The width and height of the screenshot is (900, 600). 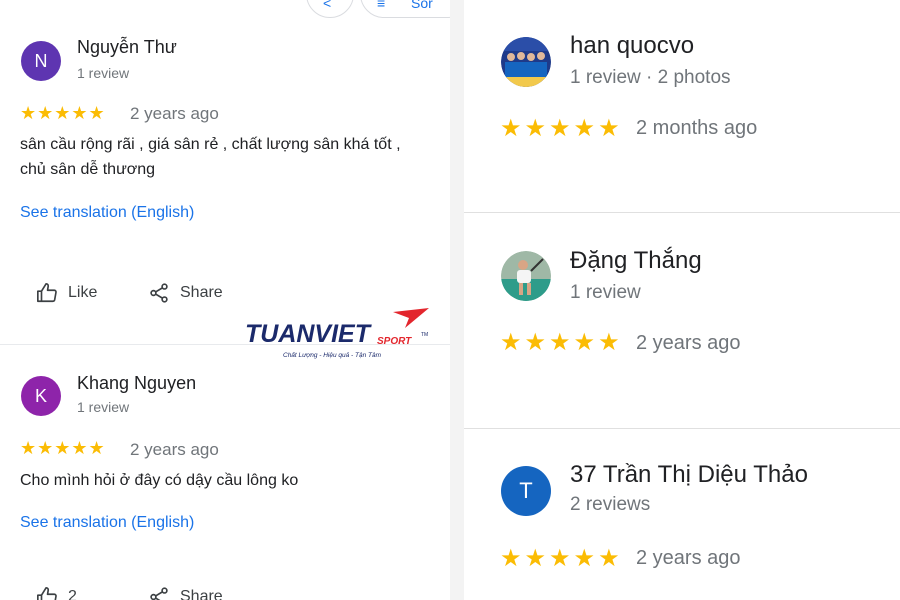 What do you see at coordinates (636, 261) in the screenshot?
I see `reviewer-name: Đặng Thắng` at bounding box center [636, 261].